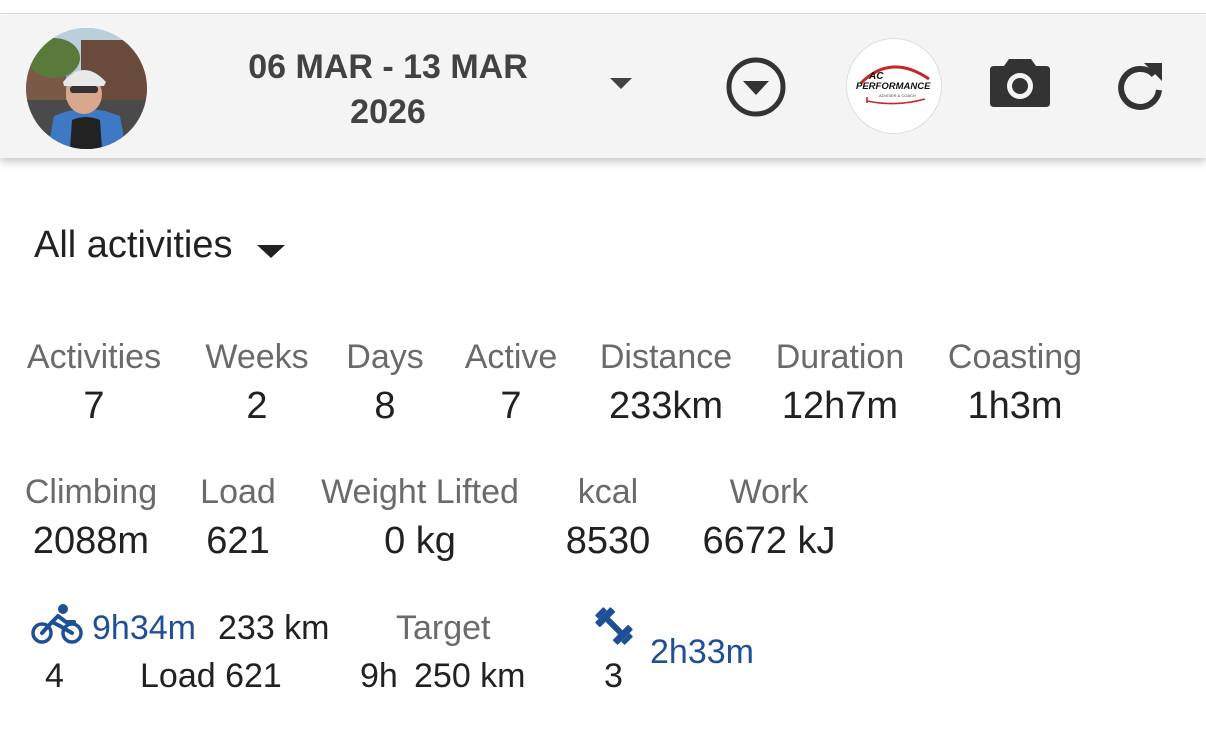  Describe the element at coordinates (385, 382) in the screenshot. I see `stat-days: Days 8` at that location.